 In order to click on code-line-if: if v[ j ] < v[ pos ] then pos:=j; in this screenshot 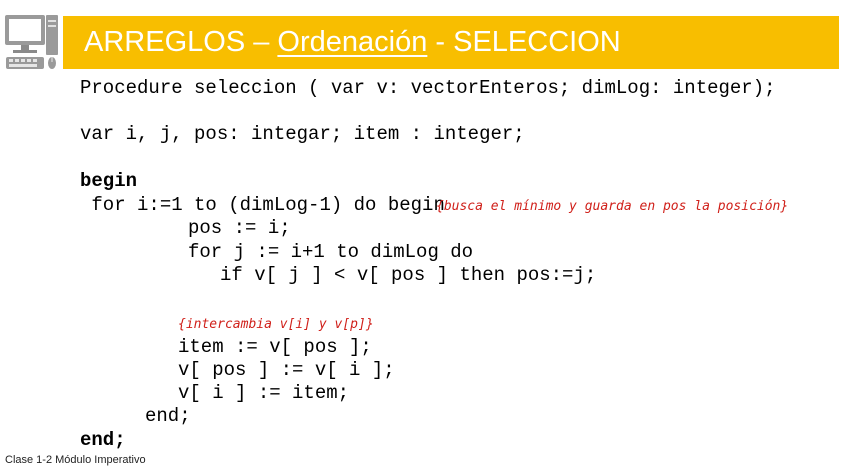, I will do `click(408, 275)`.